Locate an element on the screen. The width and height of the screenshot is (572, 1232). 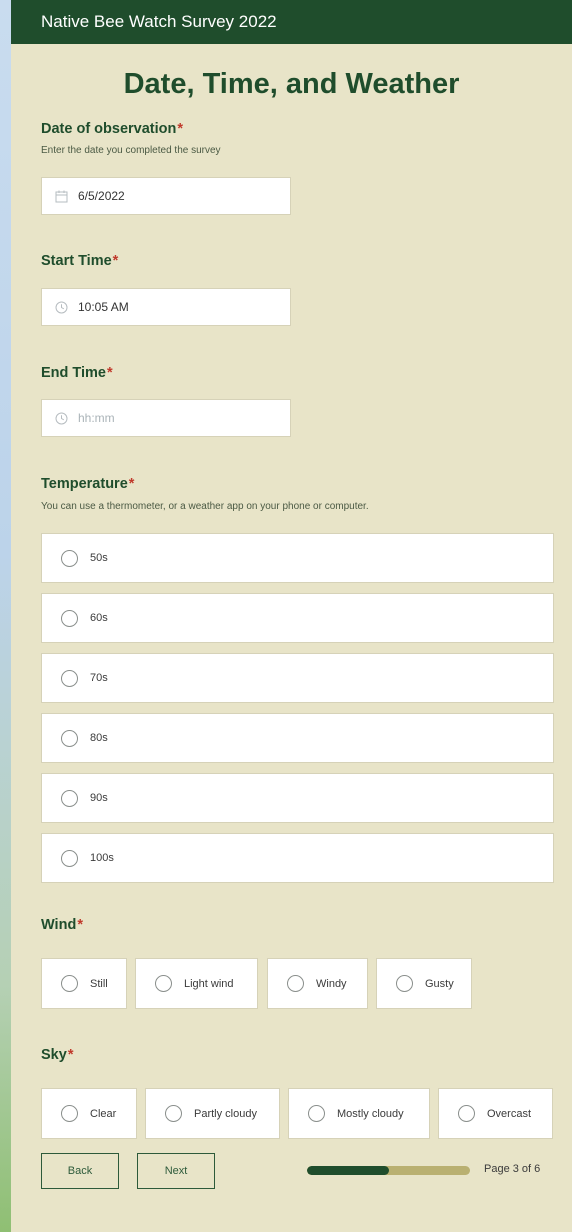
survey-title: Native Bee Watch Survey 2022 is located at coordinates (159, 21).